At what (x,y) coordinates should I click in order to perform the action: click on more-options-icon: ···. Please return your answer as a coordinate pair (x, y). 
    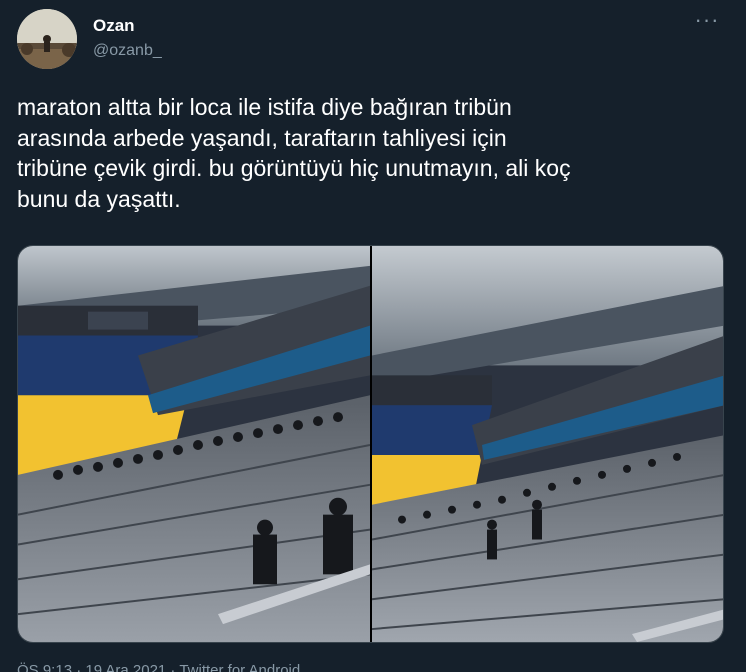
    Looking at the image, I should click on (707, 24).